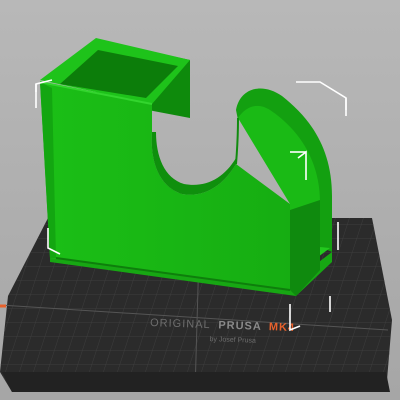 Image resolution: width=400 pixels, height=400 pixels. I want to click on bed-brand-prefix: ORIGINAL, so click(180, 324).